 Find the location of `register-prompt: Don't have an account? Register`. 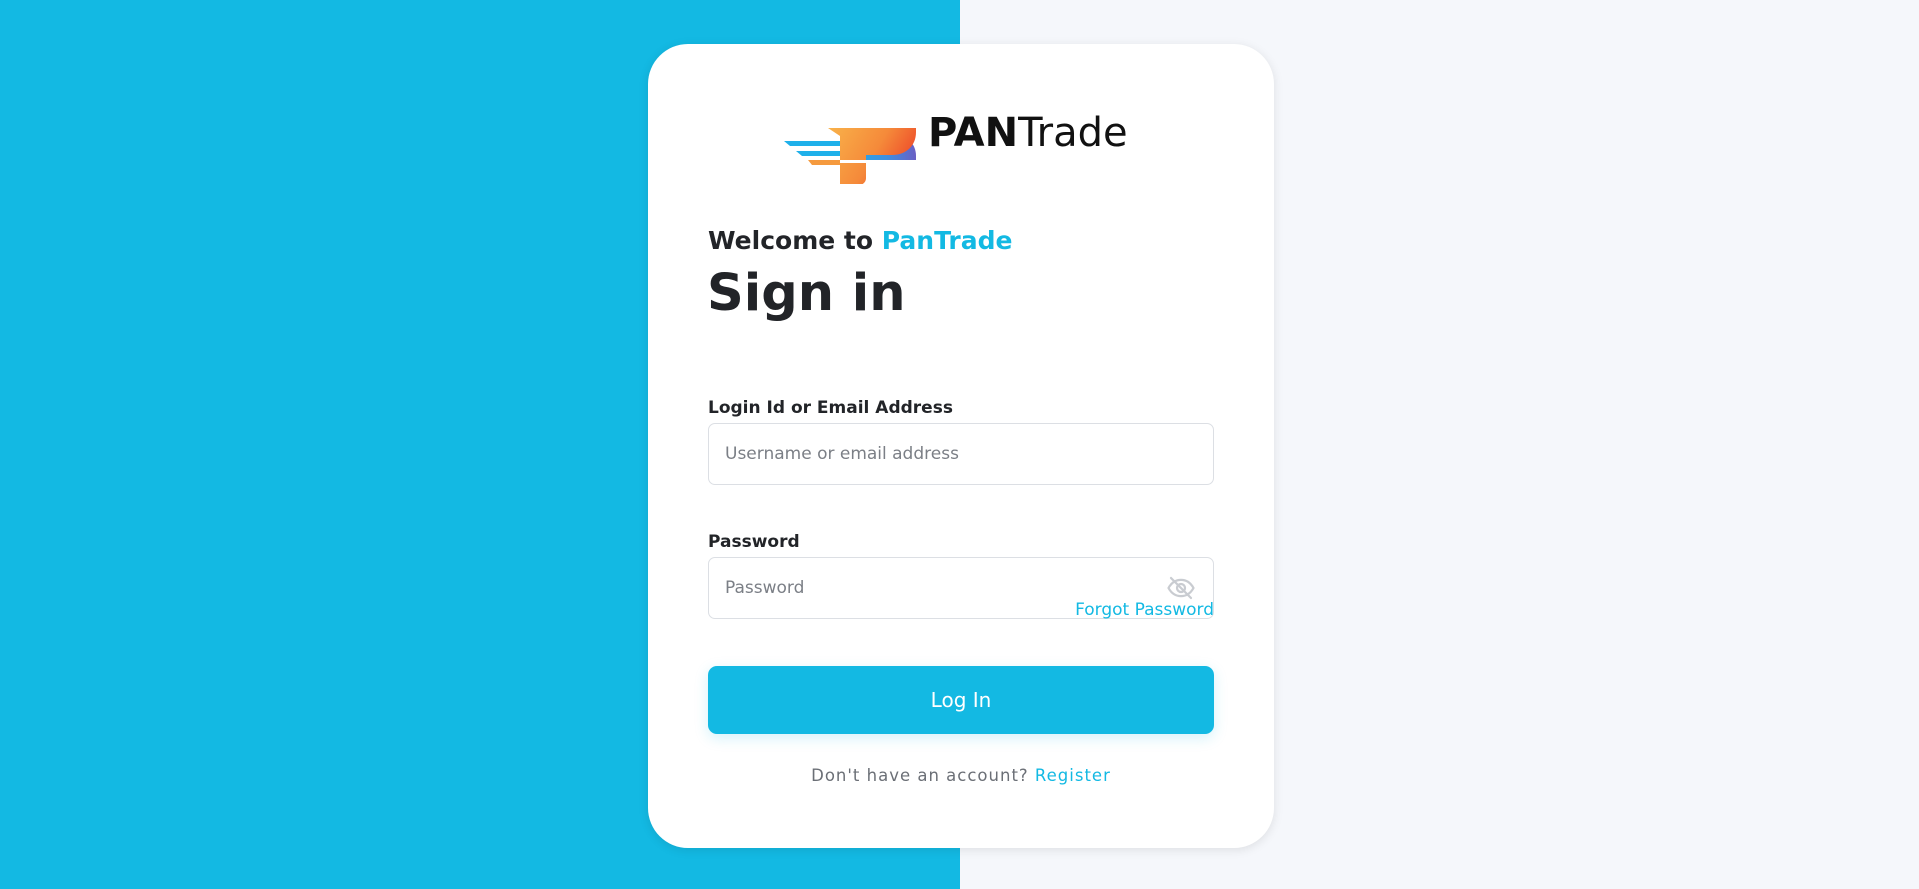

register-prompt: Don't have an account? Register is located at coordinates (961, 775).